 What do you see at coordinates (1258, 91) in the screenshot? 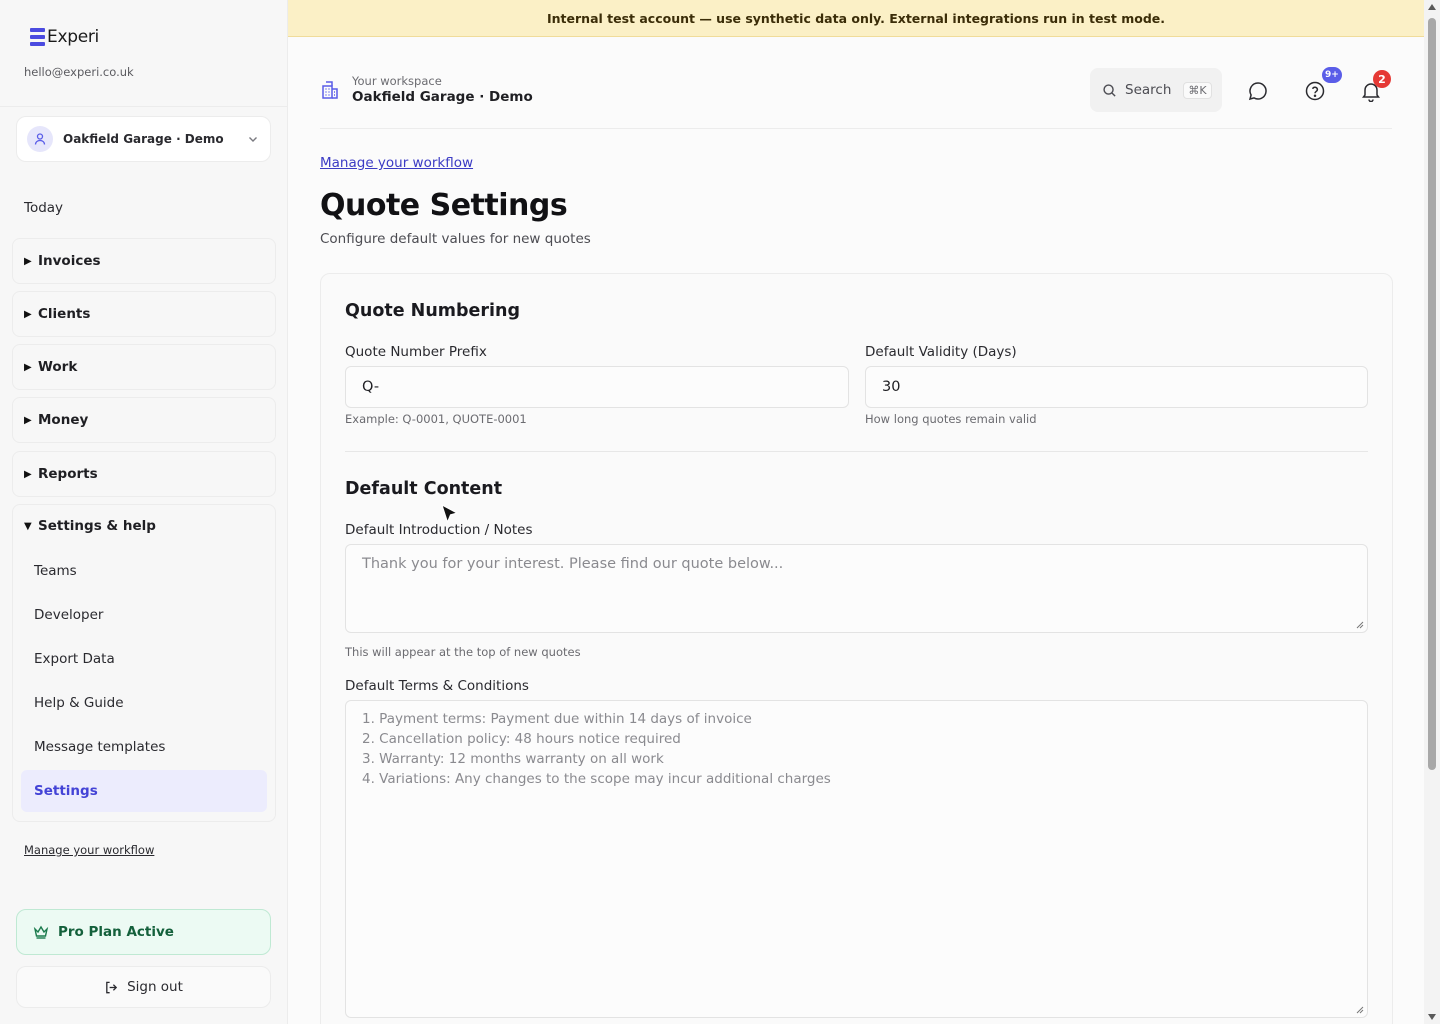
I see `chat-icon` at bounding box center [1258, 91].